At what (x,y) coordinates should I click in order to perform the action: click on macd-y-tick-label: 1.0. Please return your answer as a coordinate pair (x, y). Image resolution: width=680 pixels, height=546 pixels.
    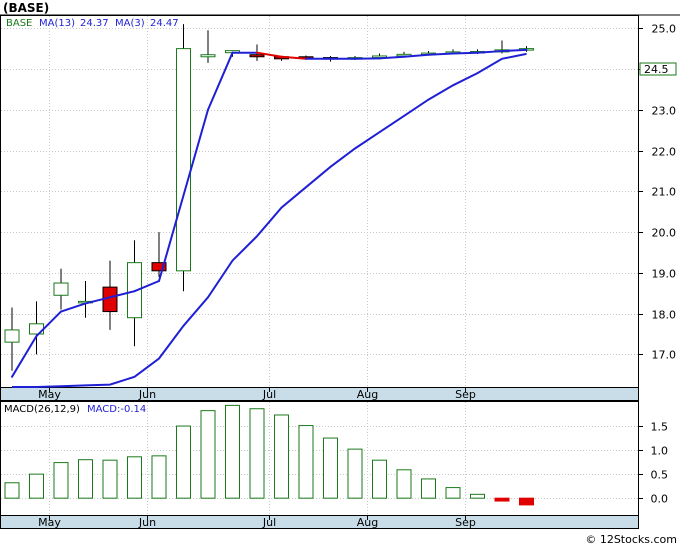
    Looking at the image, I should click on (660, 451).